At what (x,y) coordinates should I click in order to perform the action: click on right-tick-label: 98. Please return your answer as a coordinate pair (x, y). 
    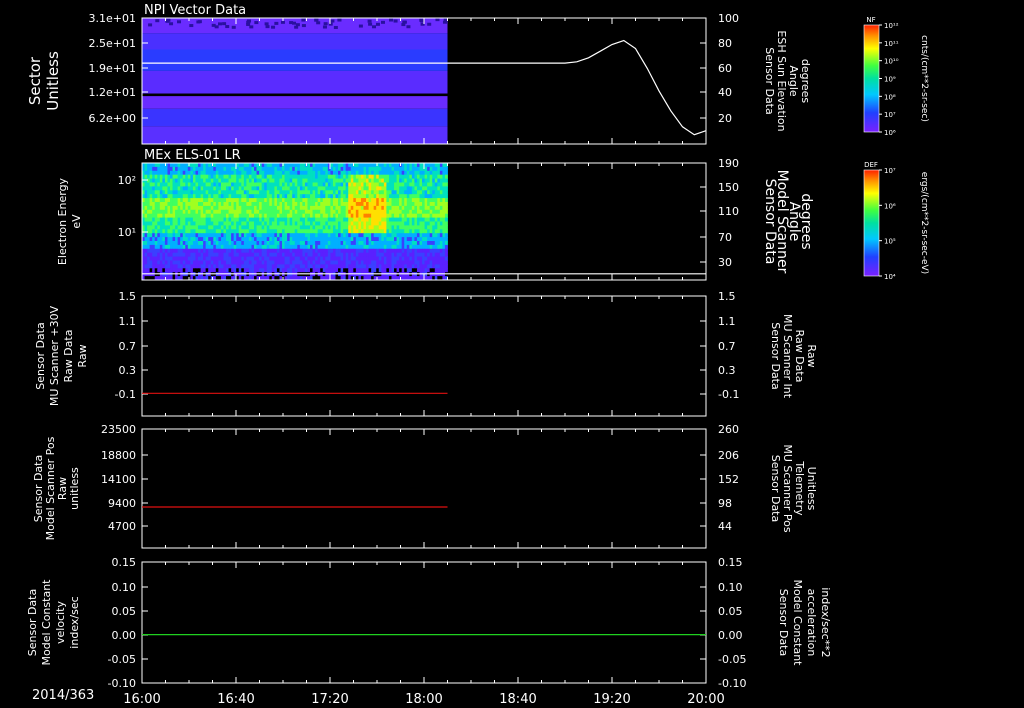
    Looking at the image, I should click on (725, 503).